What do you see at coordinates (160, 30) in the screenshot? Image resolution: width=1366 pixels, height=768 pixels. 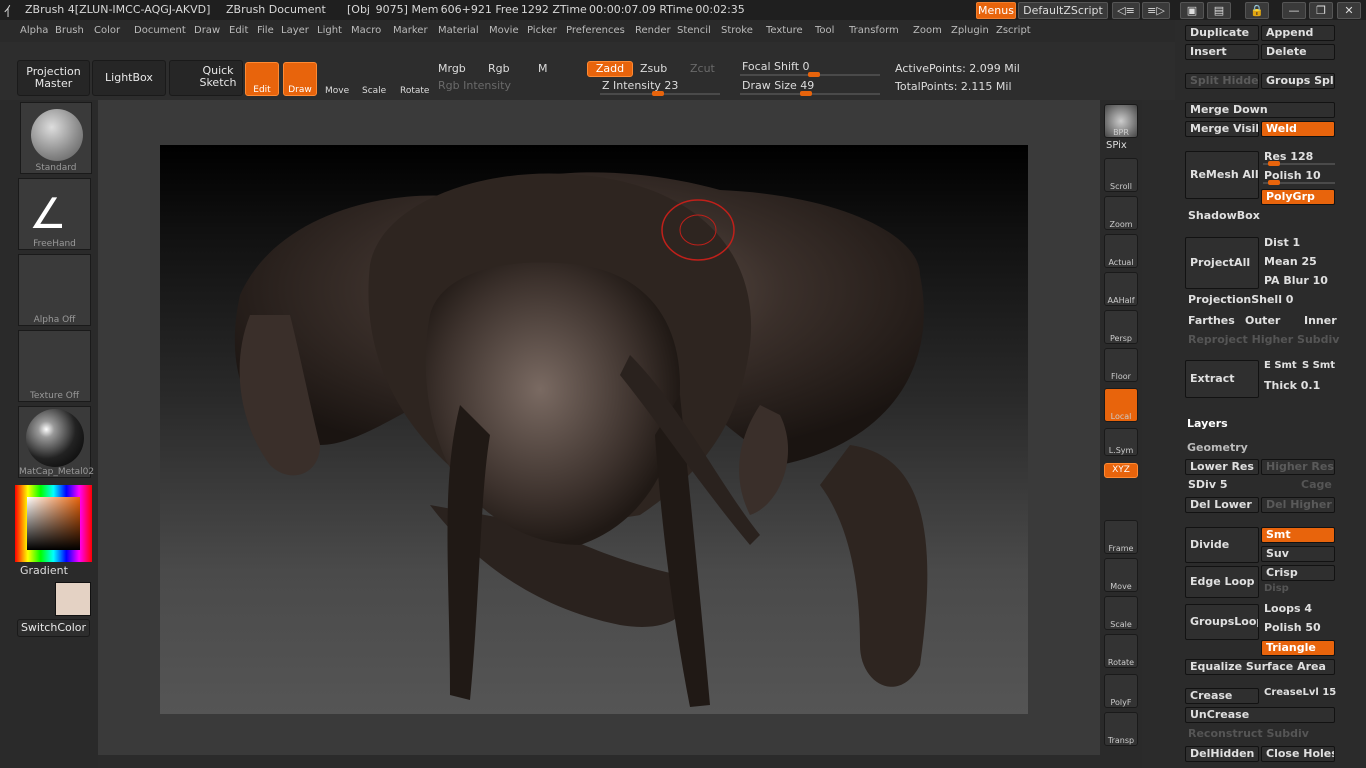 I see `menu-document: Document` at bounding box center [160, 30].